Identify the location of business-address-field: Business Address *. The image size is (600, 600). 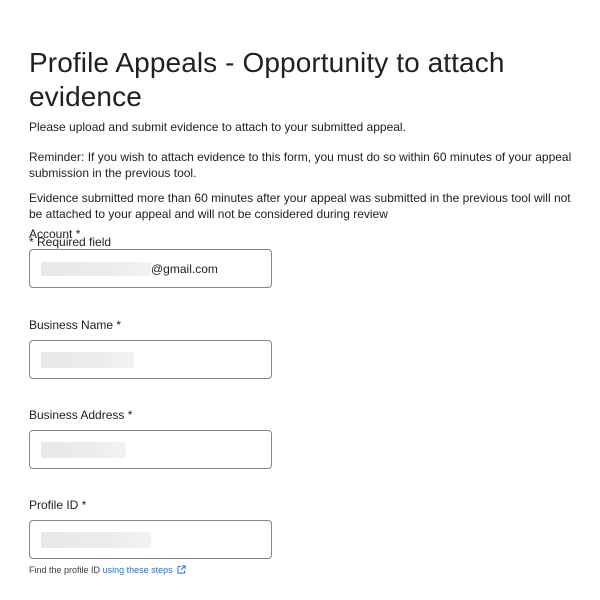
(150, 438).